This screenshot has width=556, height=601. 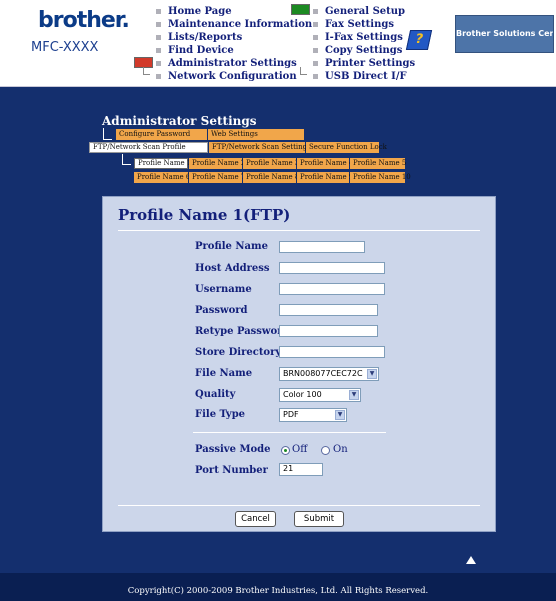 What do you see at coordinates (346, 147) in the screenshot?
I see `tab-secure-function-lock: Secure Function Lock` at bounding box center [346, 147].